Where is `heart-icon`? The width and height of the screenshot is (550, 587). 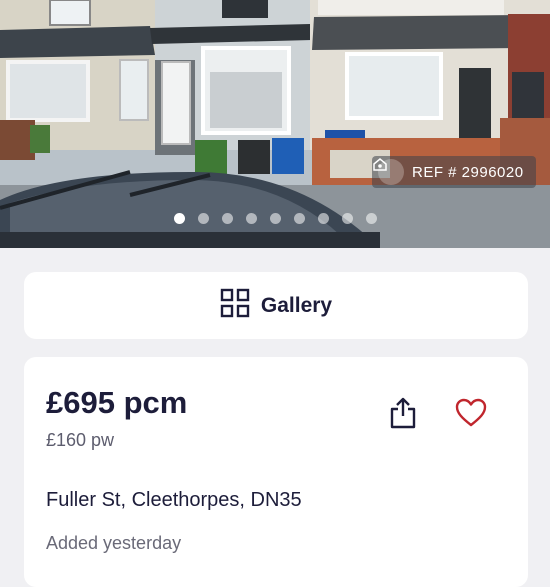 heart-icon is located at coordinates (471, 415).